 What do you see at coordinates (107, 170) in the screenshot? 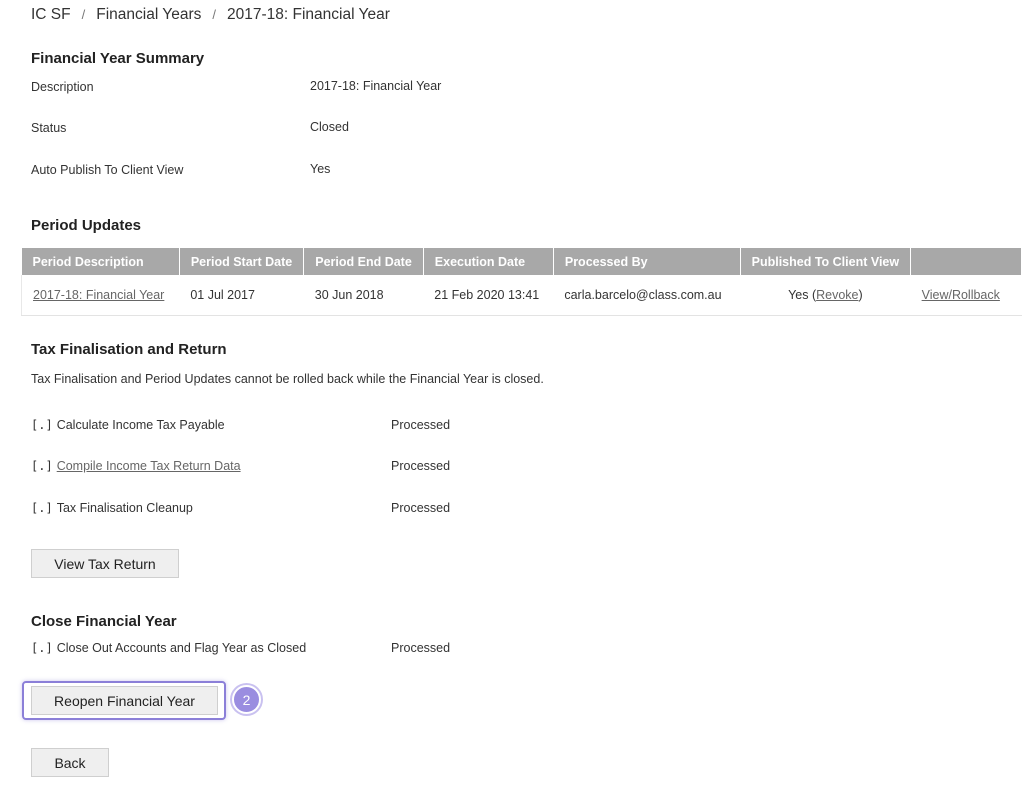
I see `auto-publish-label: Auto Publish To Client View` at bounding box center [107, 170].